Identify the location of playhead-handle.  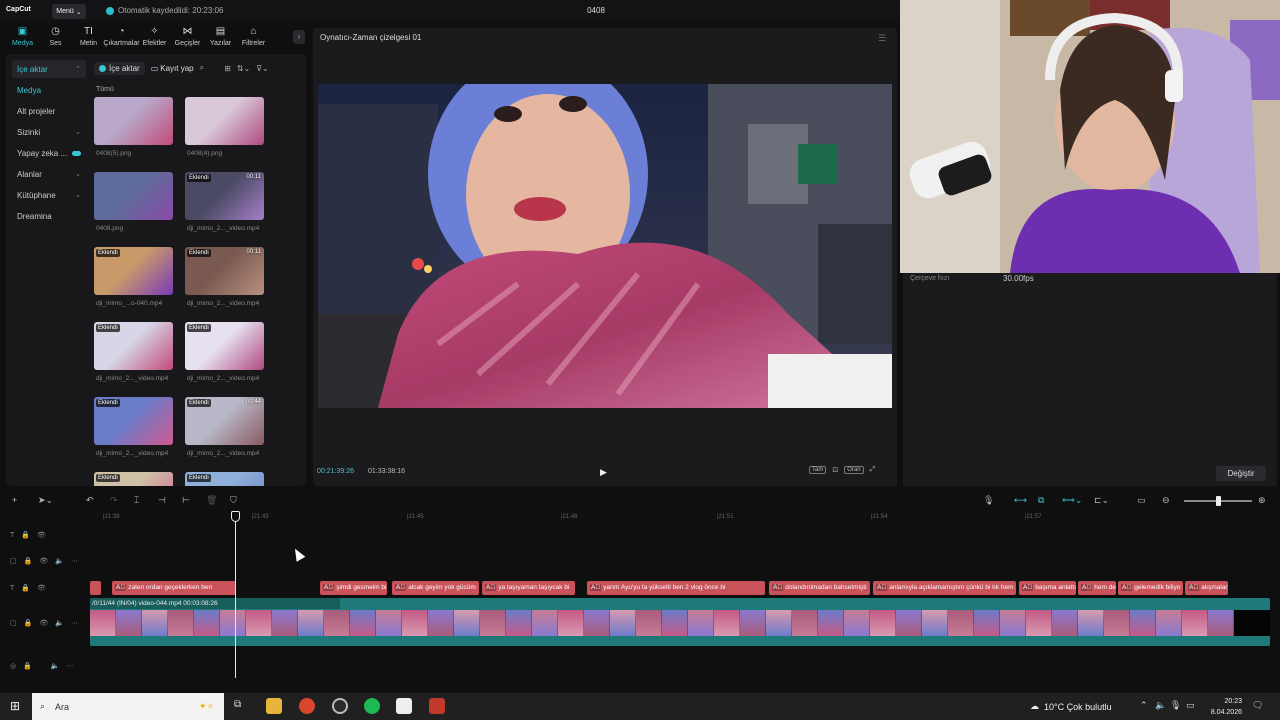
(235, 516).